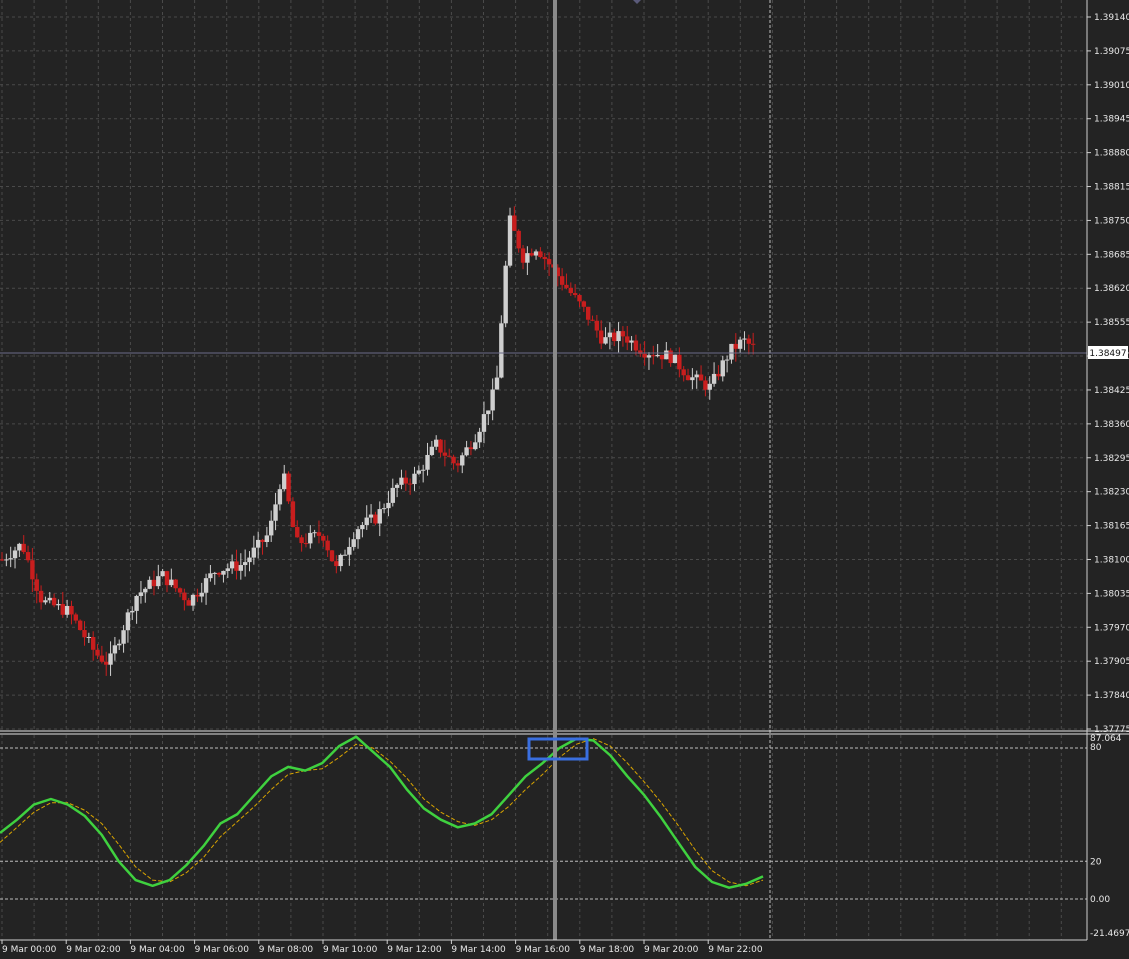  Describe the element at coordinates (1111, 323) in the screenshot. I see `price-tick-label: 1.38555` at that location.